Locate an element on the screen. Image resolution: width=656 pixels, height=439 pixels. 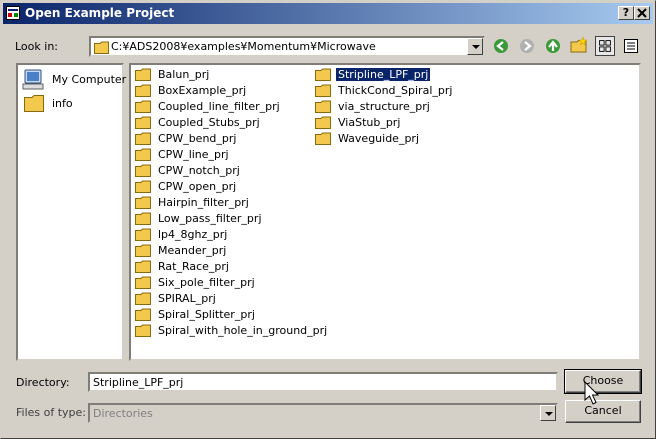
files-of-type-select: Directories is located at coordinates (323, 413).